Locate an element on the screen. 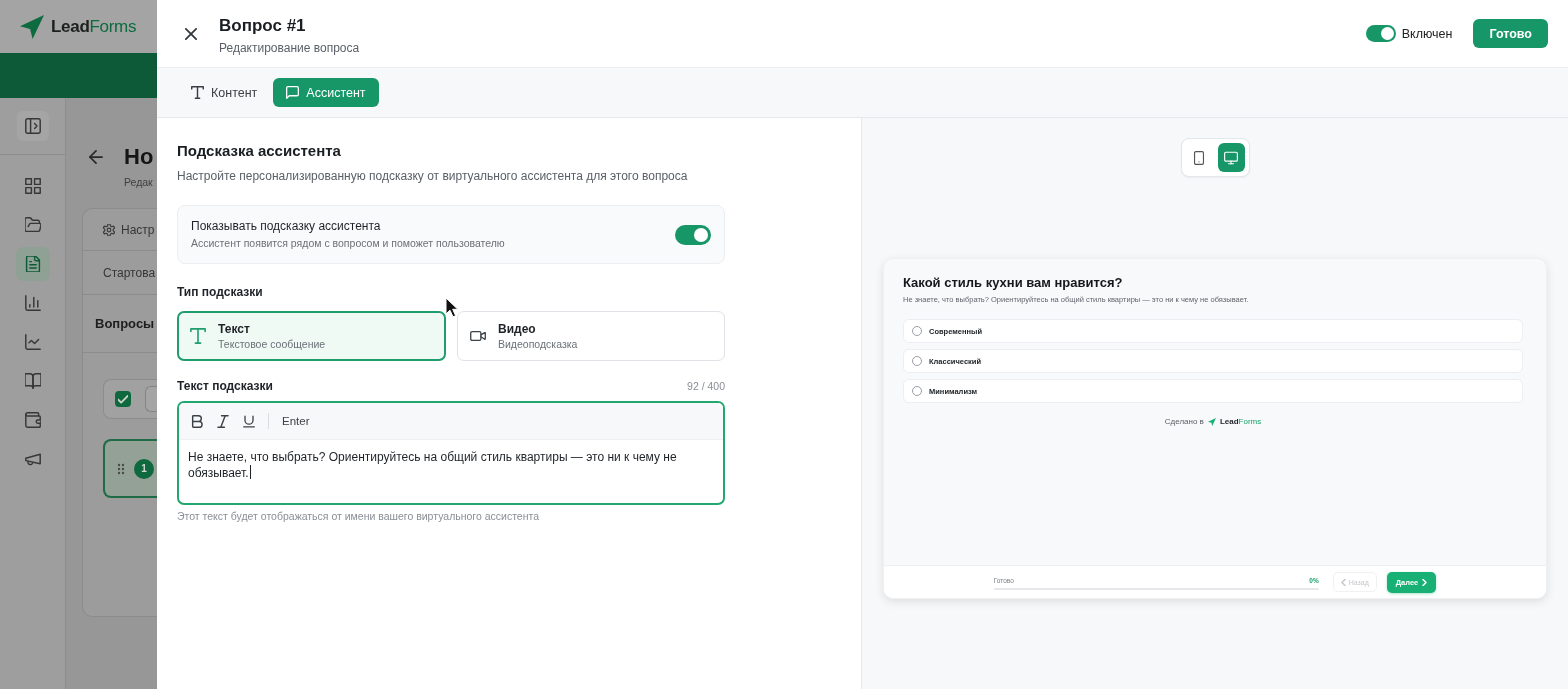 The height and width of the screenshot is (689, 1568). chevron-left-icon is located at coordinates (1343, 582).